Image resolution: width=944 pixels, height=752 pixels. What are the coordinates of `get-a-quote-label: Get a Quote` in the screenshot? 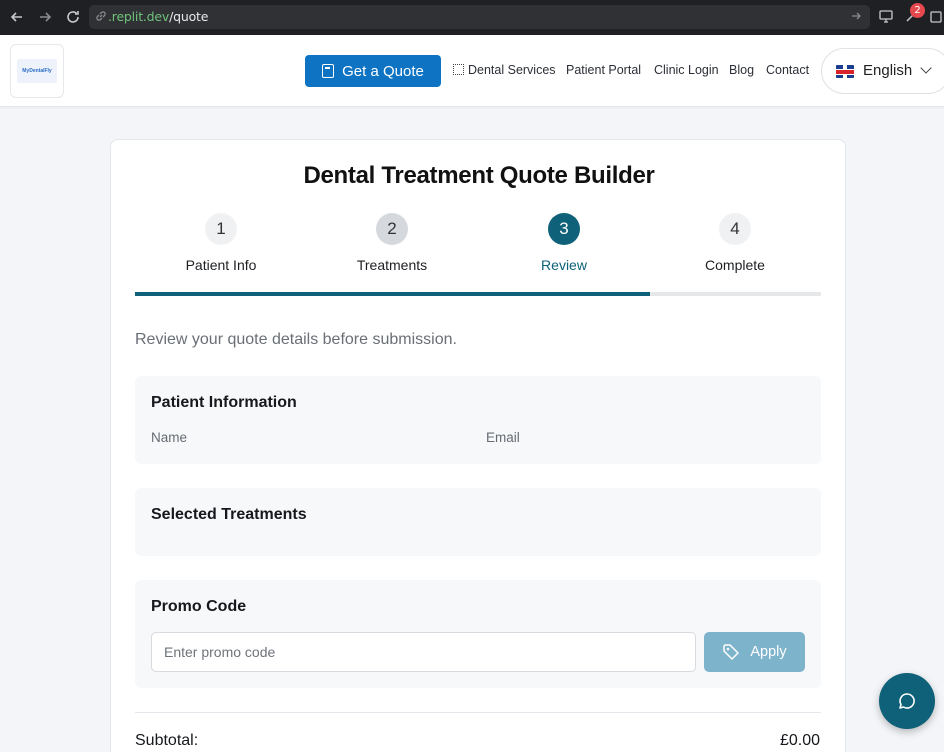 It's located at (383, 71).